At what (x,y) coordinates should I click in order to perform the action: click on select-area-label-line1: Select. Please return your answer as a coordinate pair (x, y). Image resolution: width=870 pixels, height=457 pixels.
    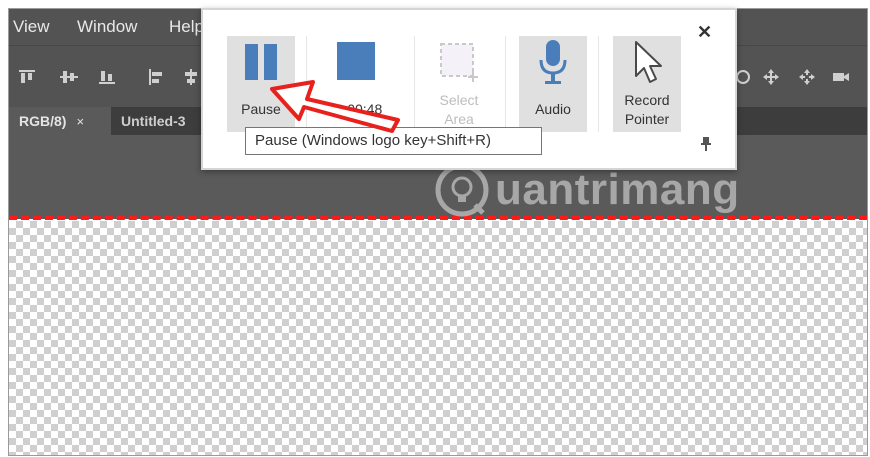
    Looking at the image, I should click on (459, 100).